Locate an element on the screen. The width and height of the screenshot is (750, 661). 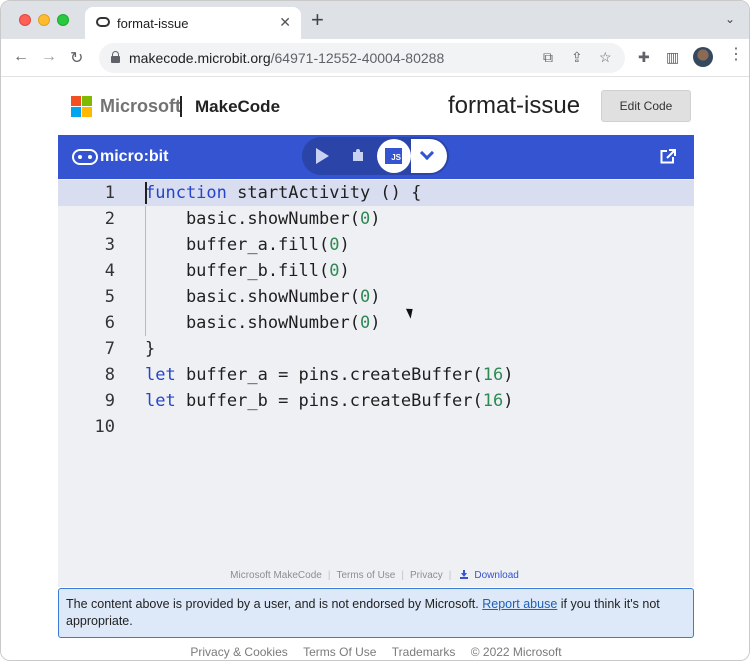
play-icon is located at coordinates (322, 156).